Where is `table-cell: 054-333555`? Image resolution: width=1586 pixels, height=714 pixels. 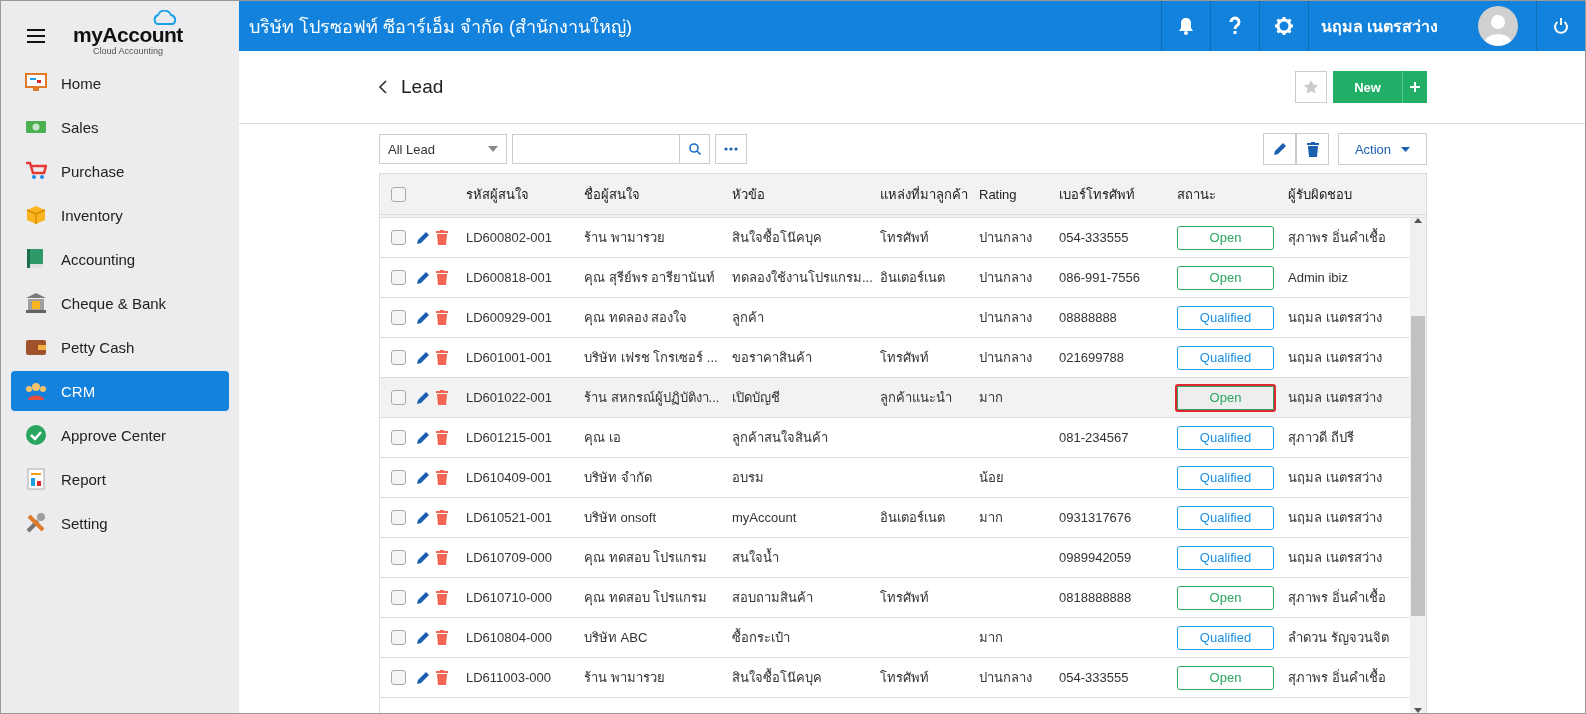
table-cell: 054-333555 is located at coordinates (1094, 677).